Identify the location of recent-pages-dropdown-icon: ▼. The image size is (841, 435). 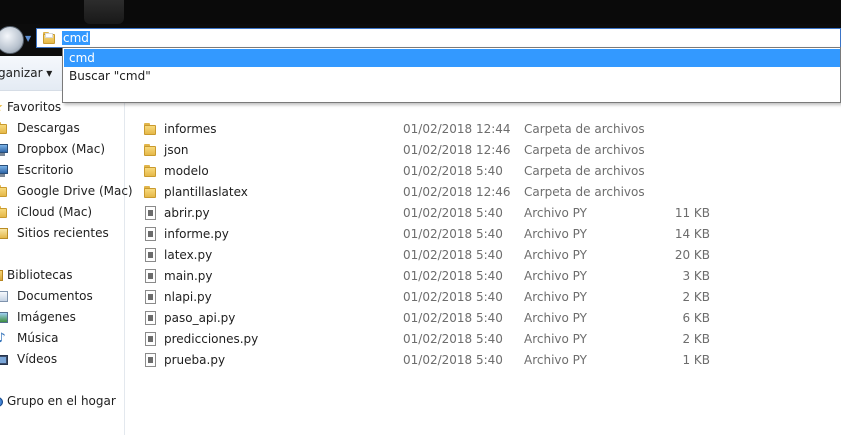
(30, 39).